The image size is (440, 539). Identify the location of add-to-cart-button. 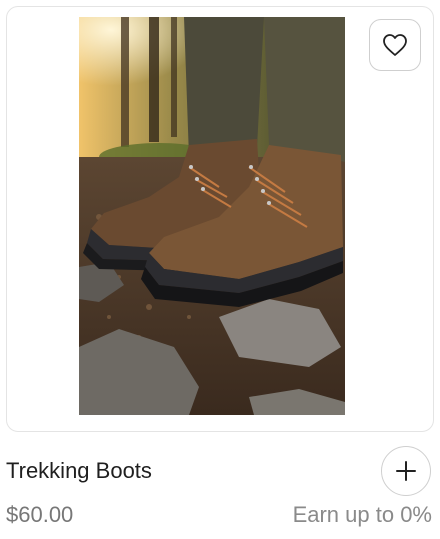
(406, 471).